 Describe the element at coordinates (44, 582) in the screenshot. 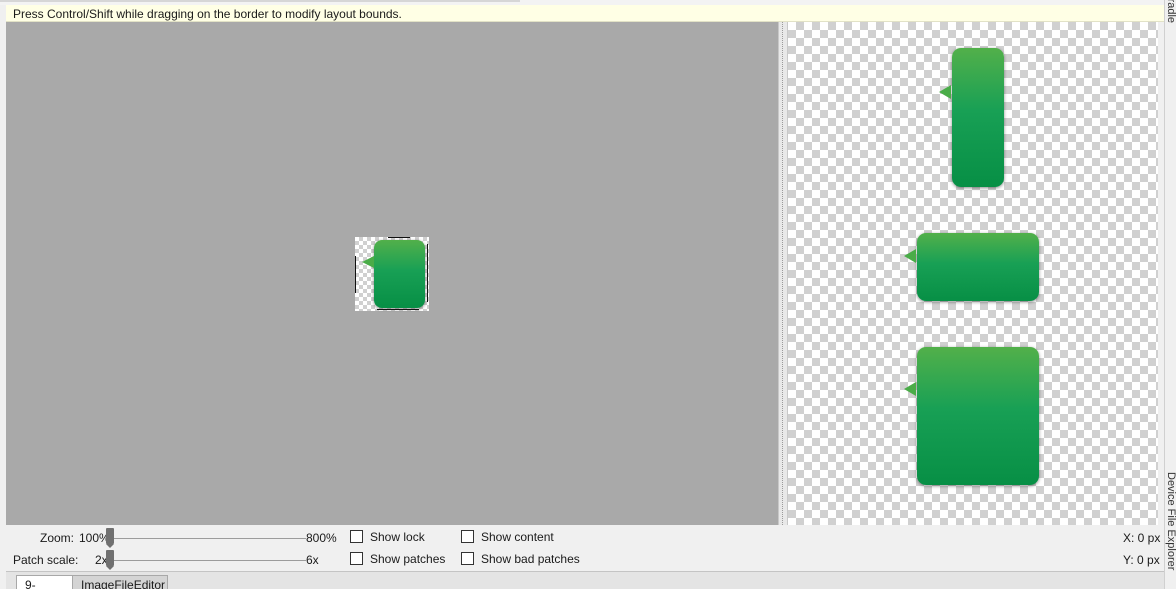

I see `tab-9-patch: 9-Patch` at that location.